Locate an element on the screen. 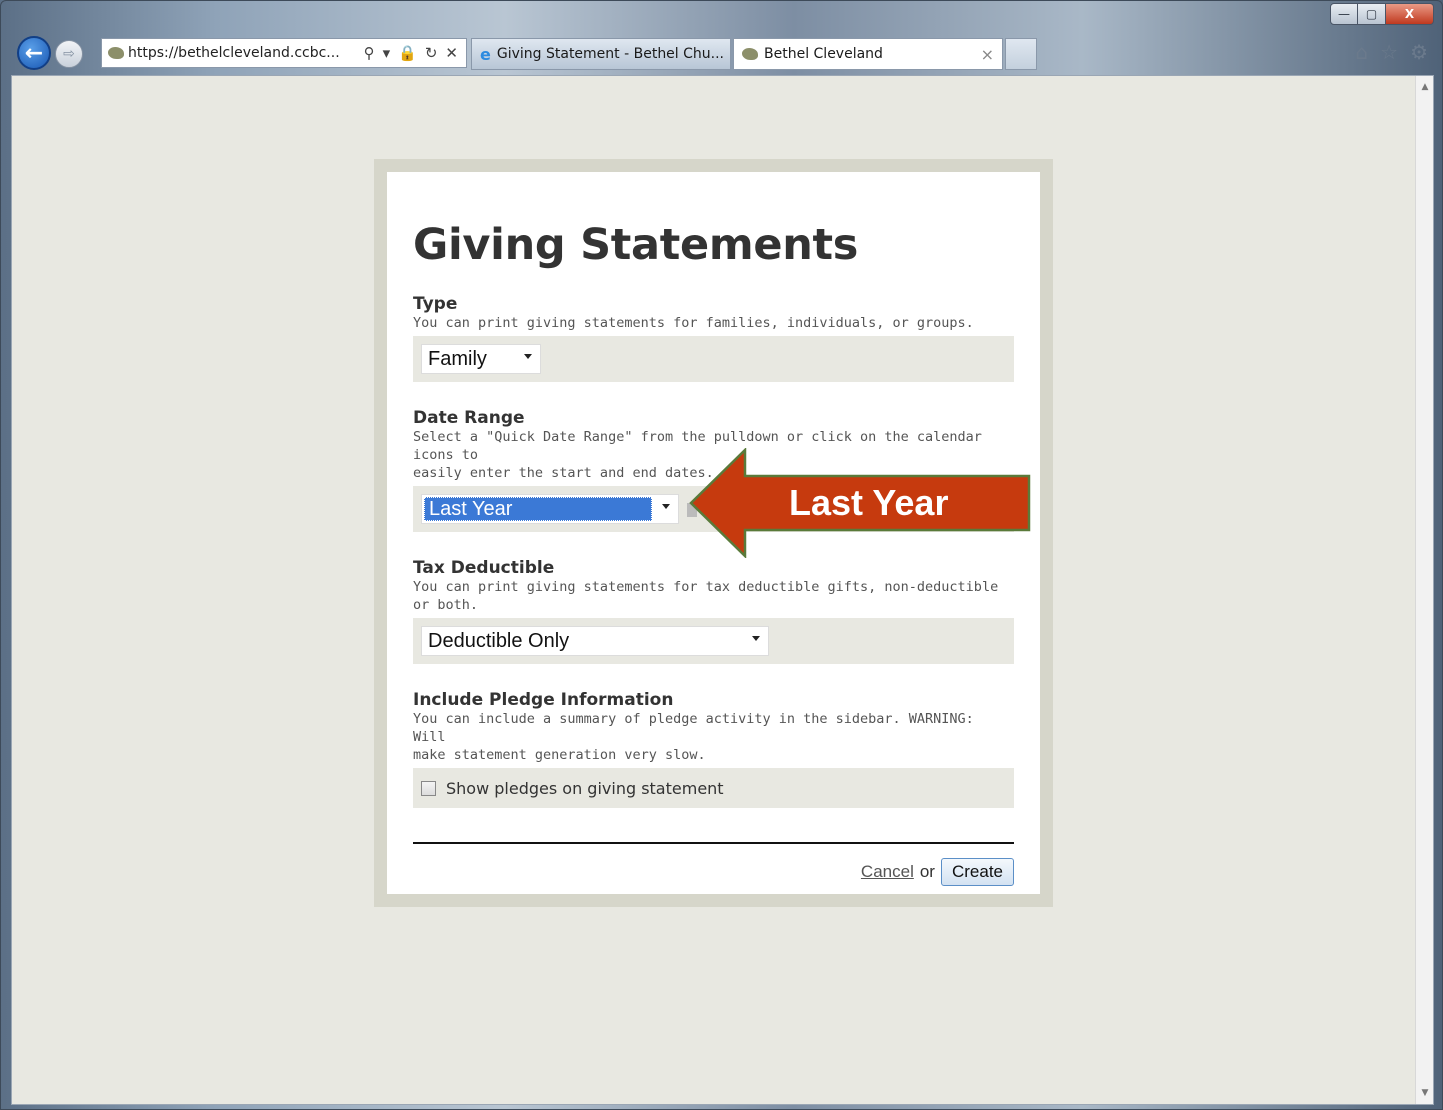 Image resolution: width=1443 pixels, height=1110 pixels. tax-deductible-select: Deductible Only is located at coordinates (595, 641).